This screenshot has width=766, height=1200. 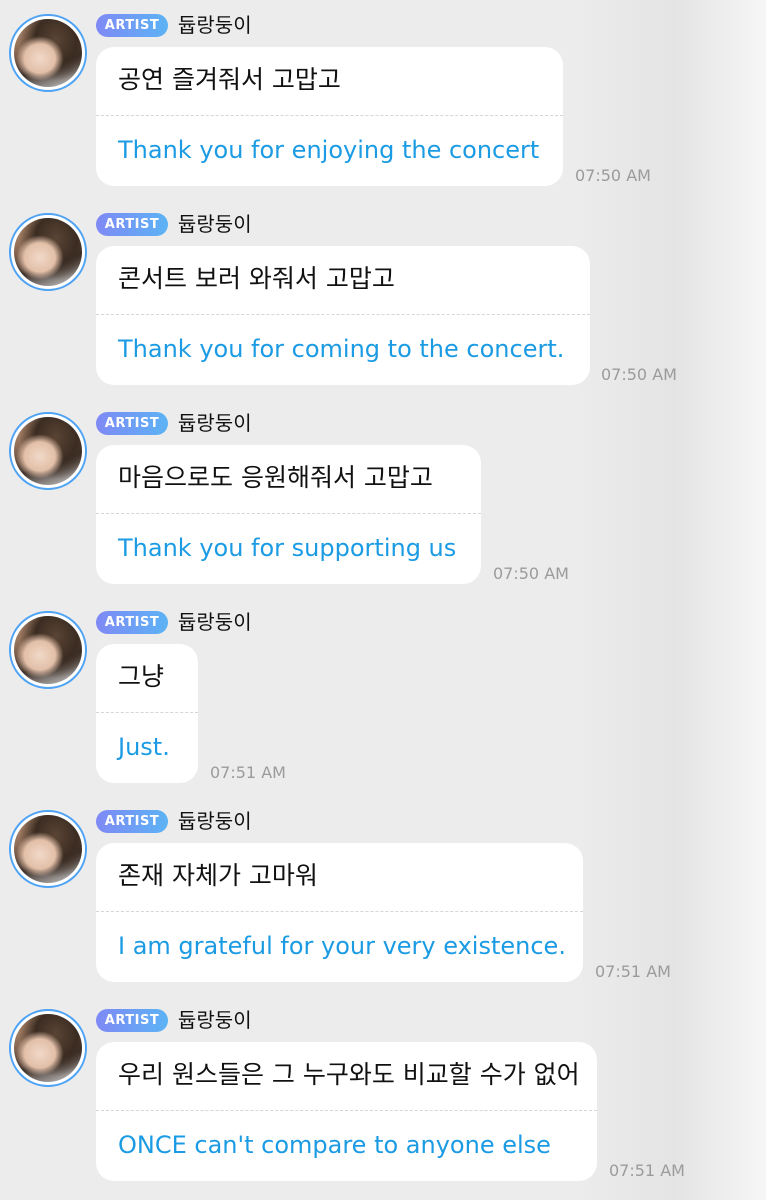 I want to click on message-original-text: 콘서트 보러 와줘서 고맙고, so click(x=256, y=278).